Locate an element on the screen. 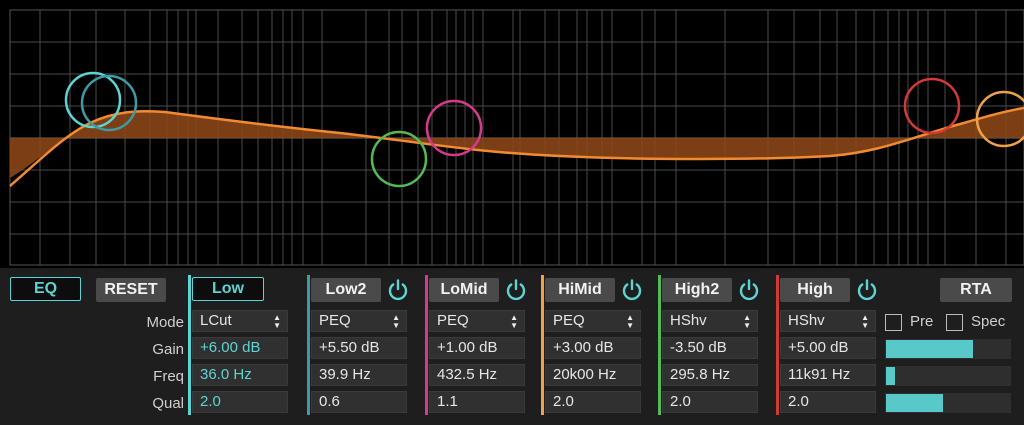 Image resolution: width=1024 pixels, height=425 pixels. mode-select: LCut ▲ ▼ is located at coordinates (240, 321).